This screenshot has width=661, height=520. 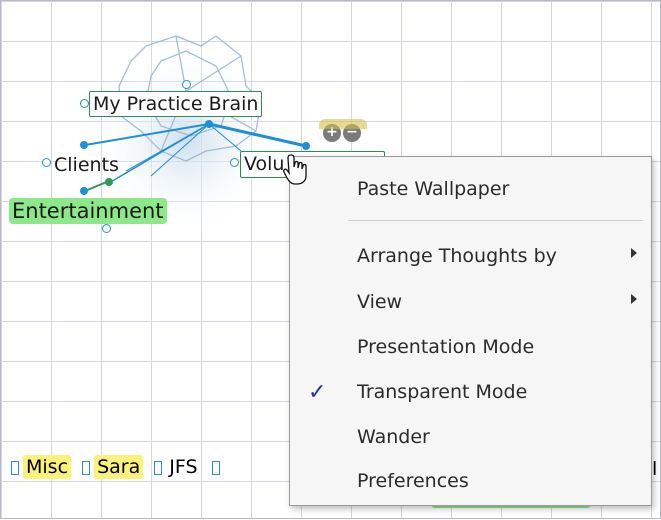 I want to click on menu-preferences: Preferences, so click(x=470, y=482).